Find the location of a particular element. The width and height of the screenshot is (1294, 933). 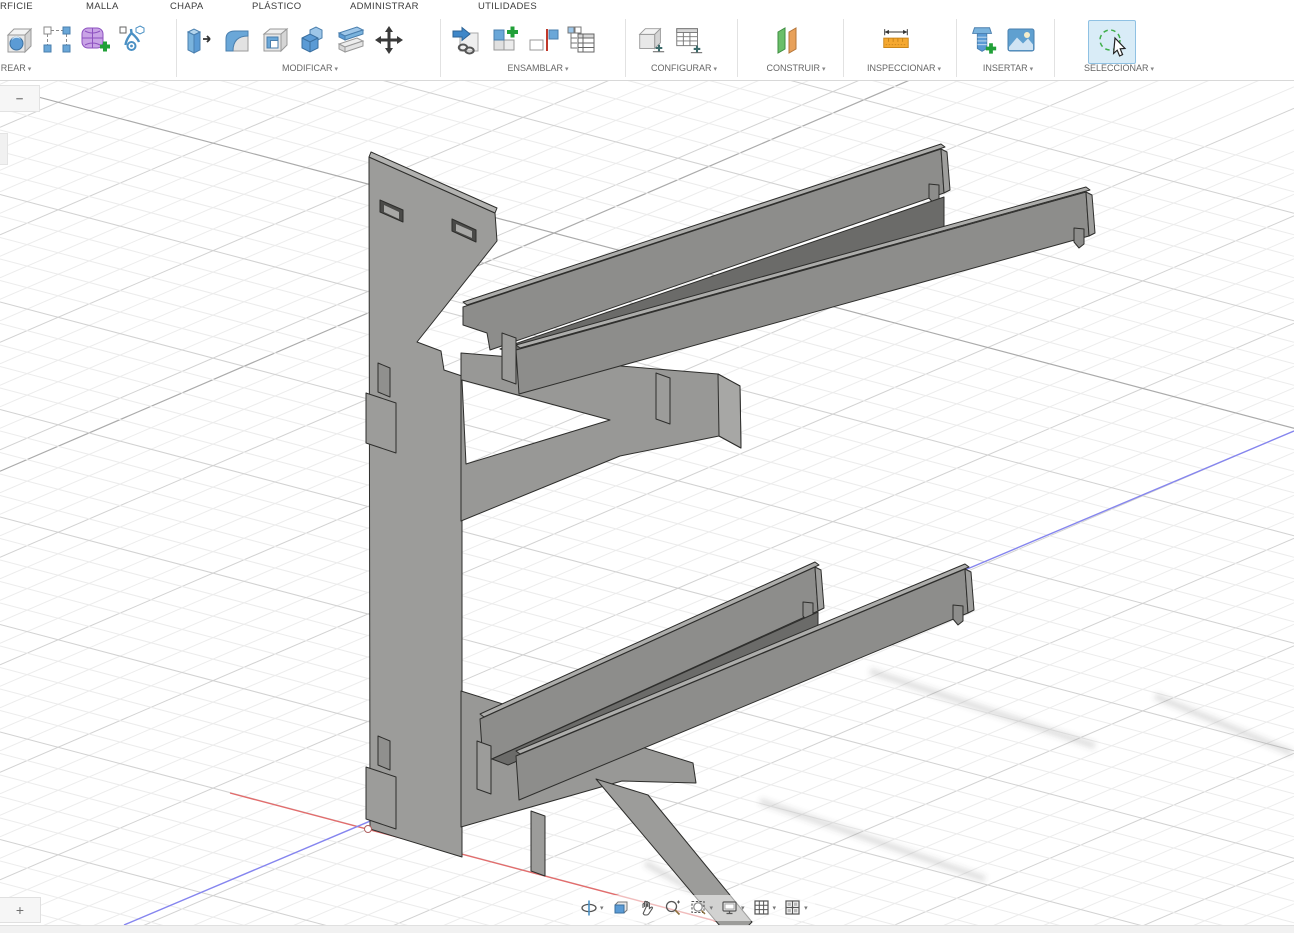

lower-rail-far-top is located at coordinates (742, 659).